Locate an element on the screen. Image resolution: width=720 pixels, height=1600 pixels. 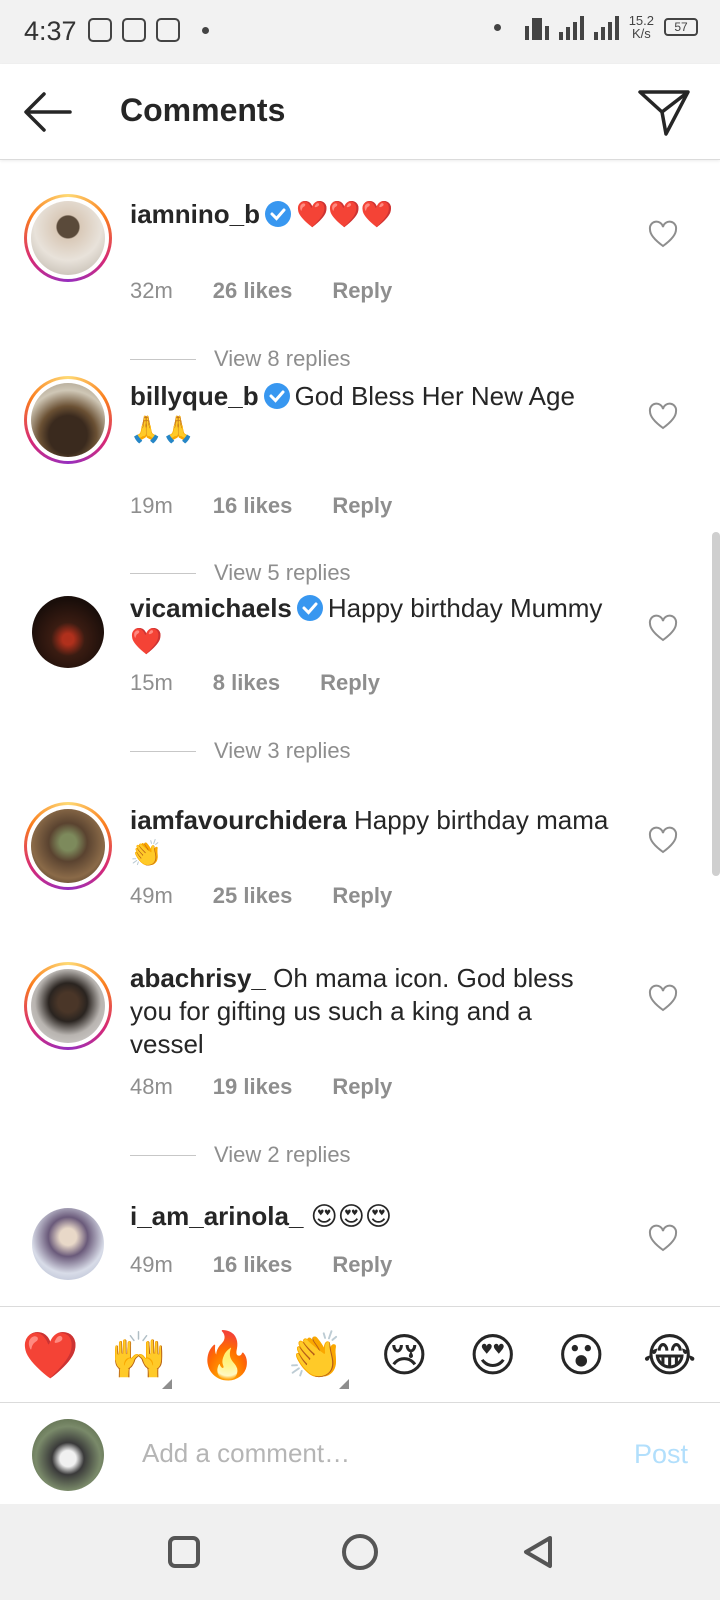
home-button is located at coordinates (360, 1552).